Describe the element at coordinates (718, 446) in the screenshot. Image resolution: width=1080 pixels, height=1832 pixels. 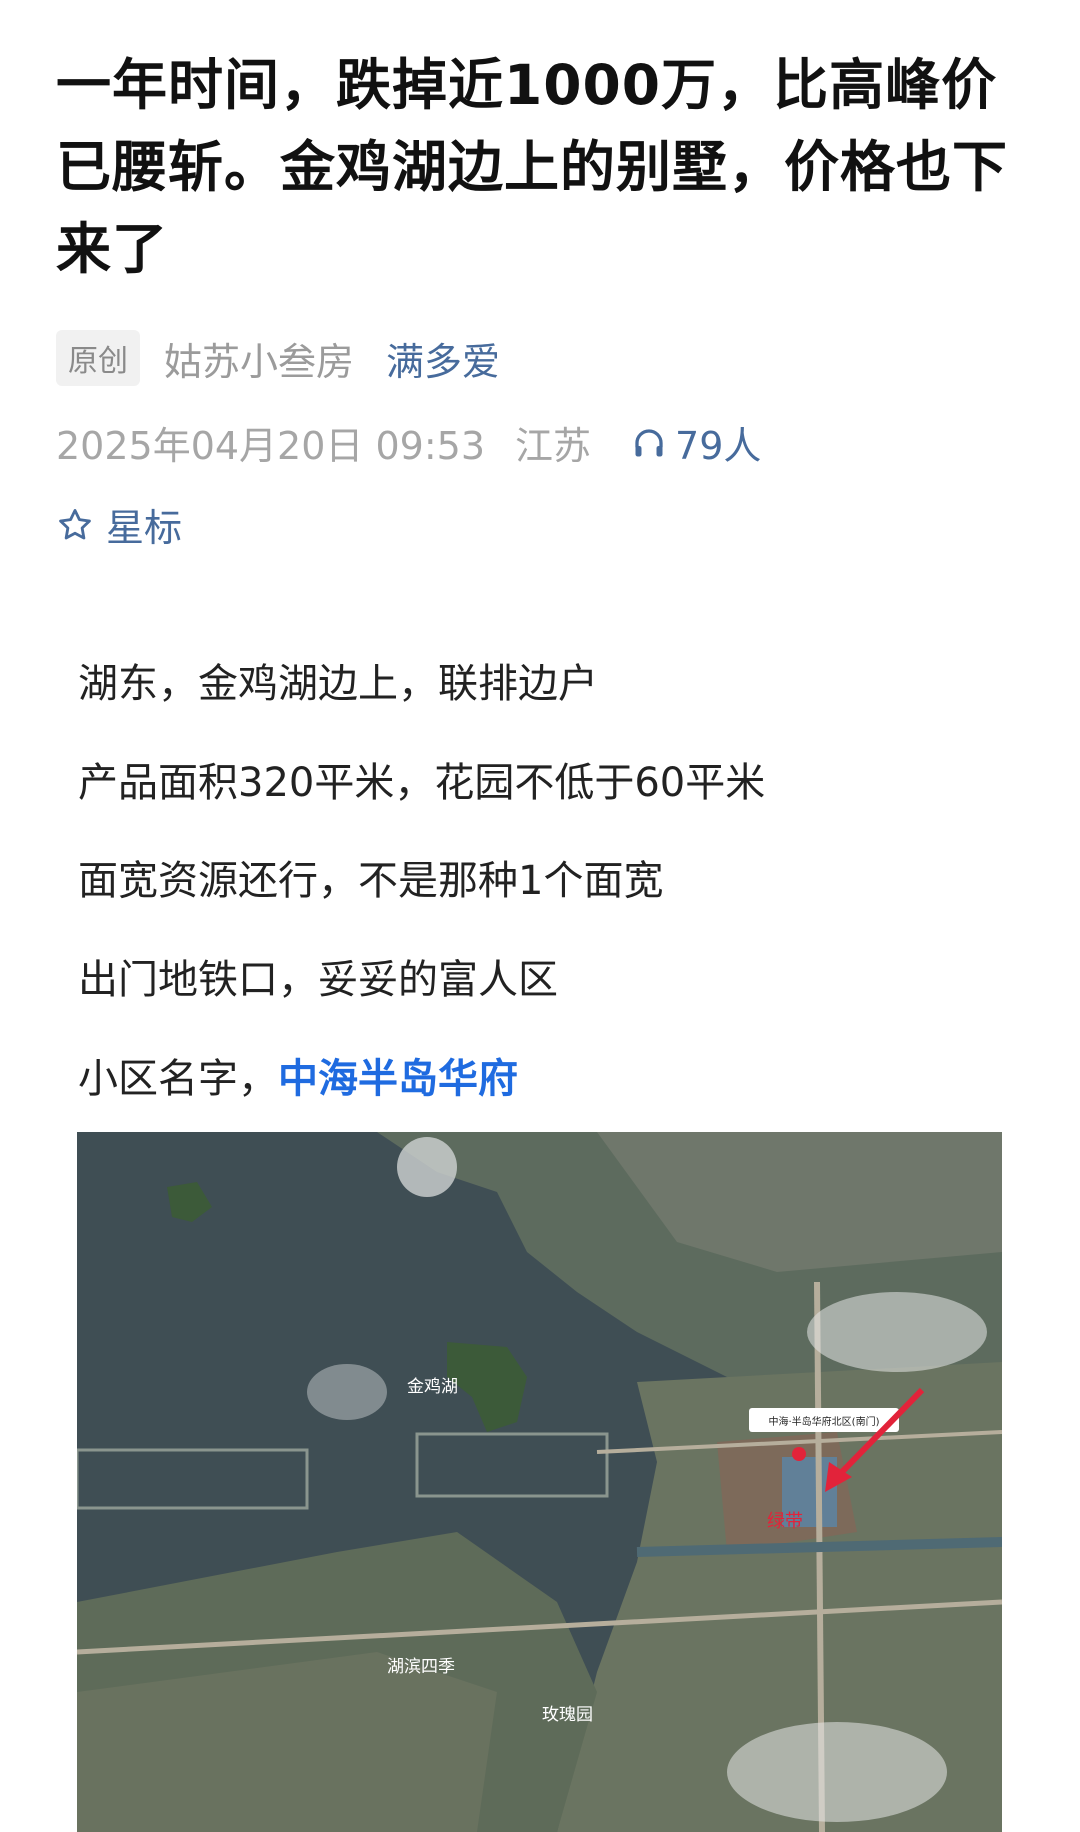
I see `listener-count: 79人` at that location.